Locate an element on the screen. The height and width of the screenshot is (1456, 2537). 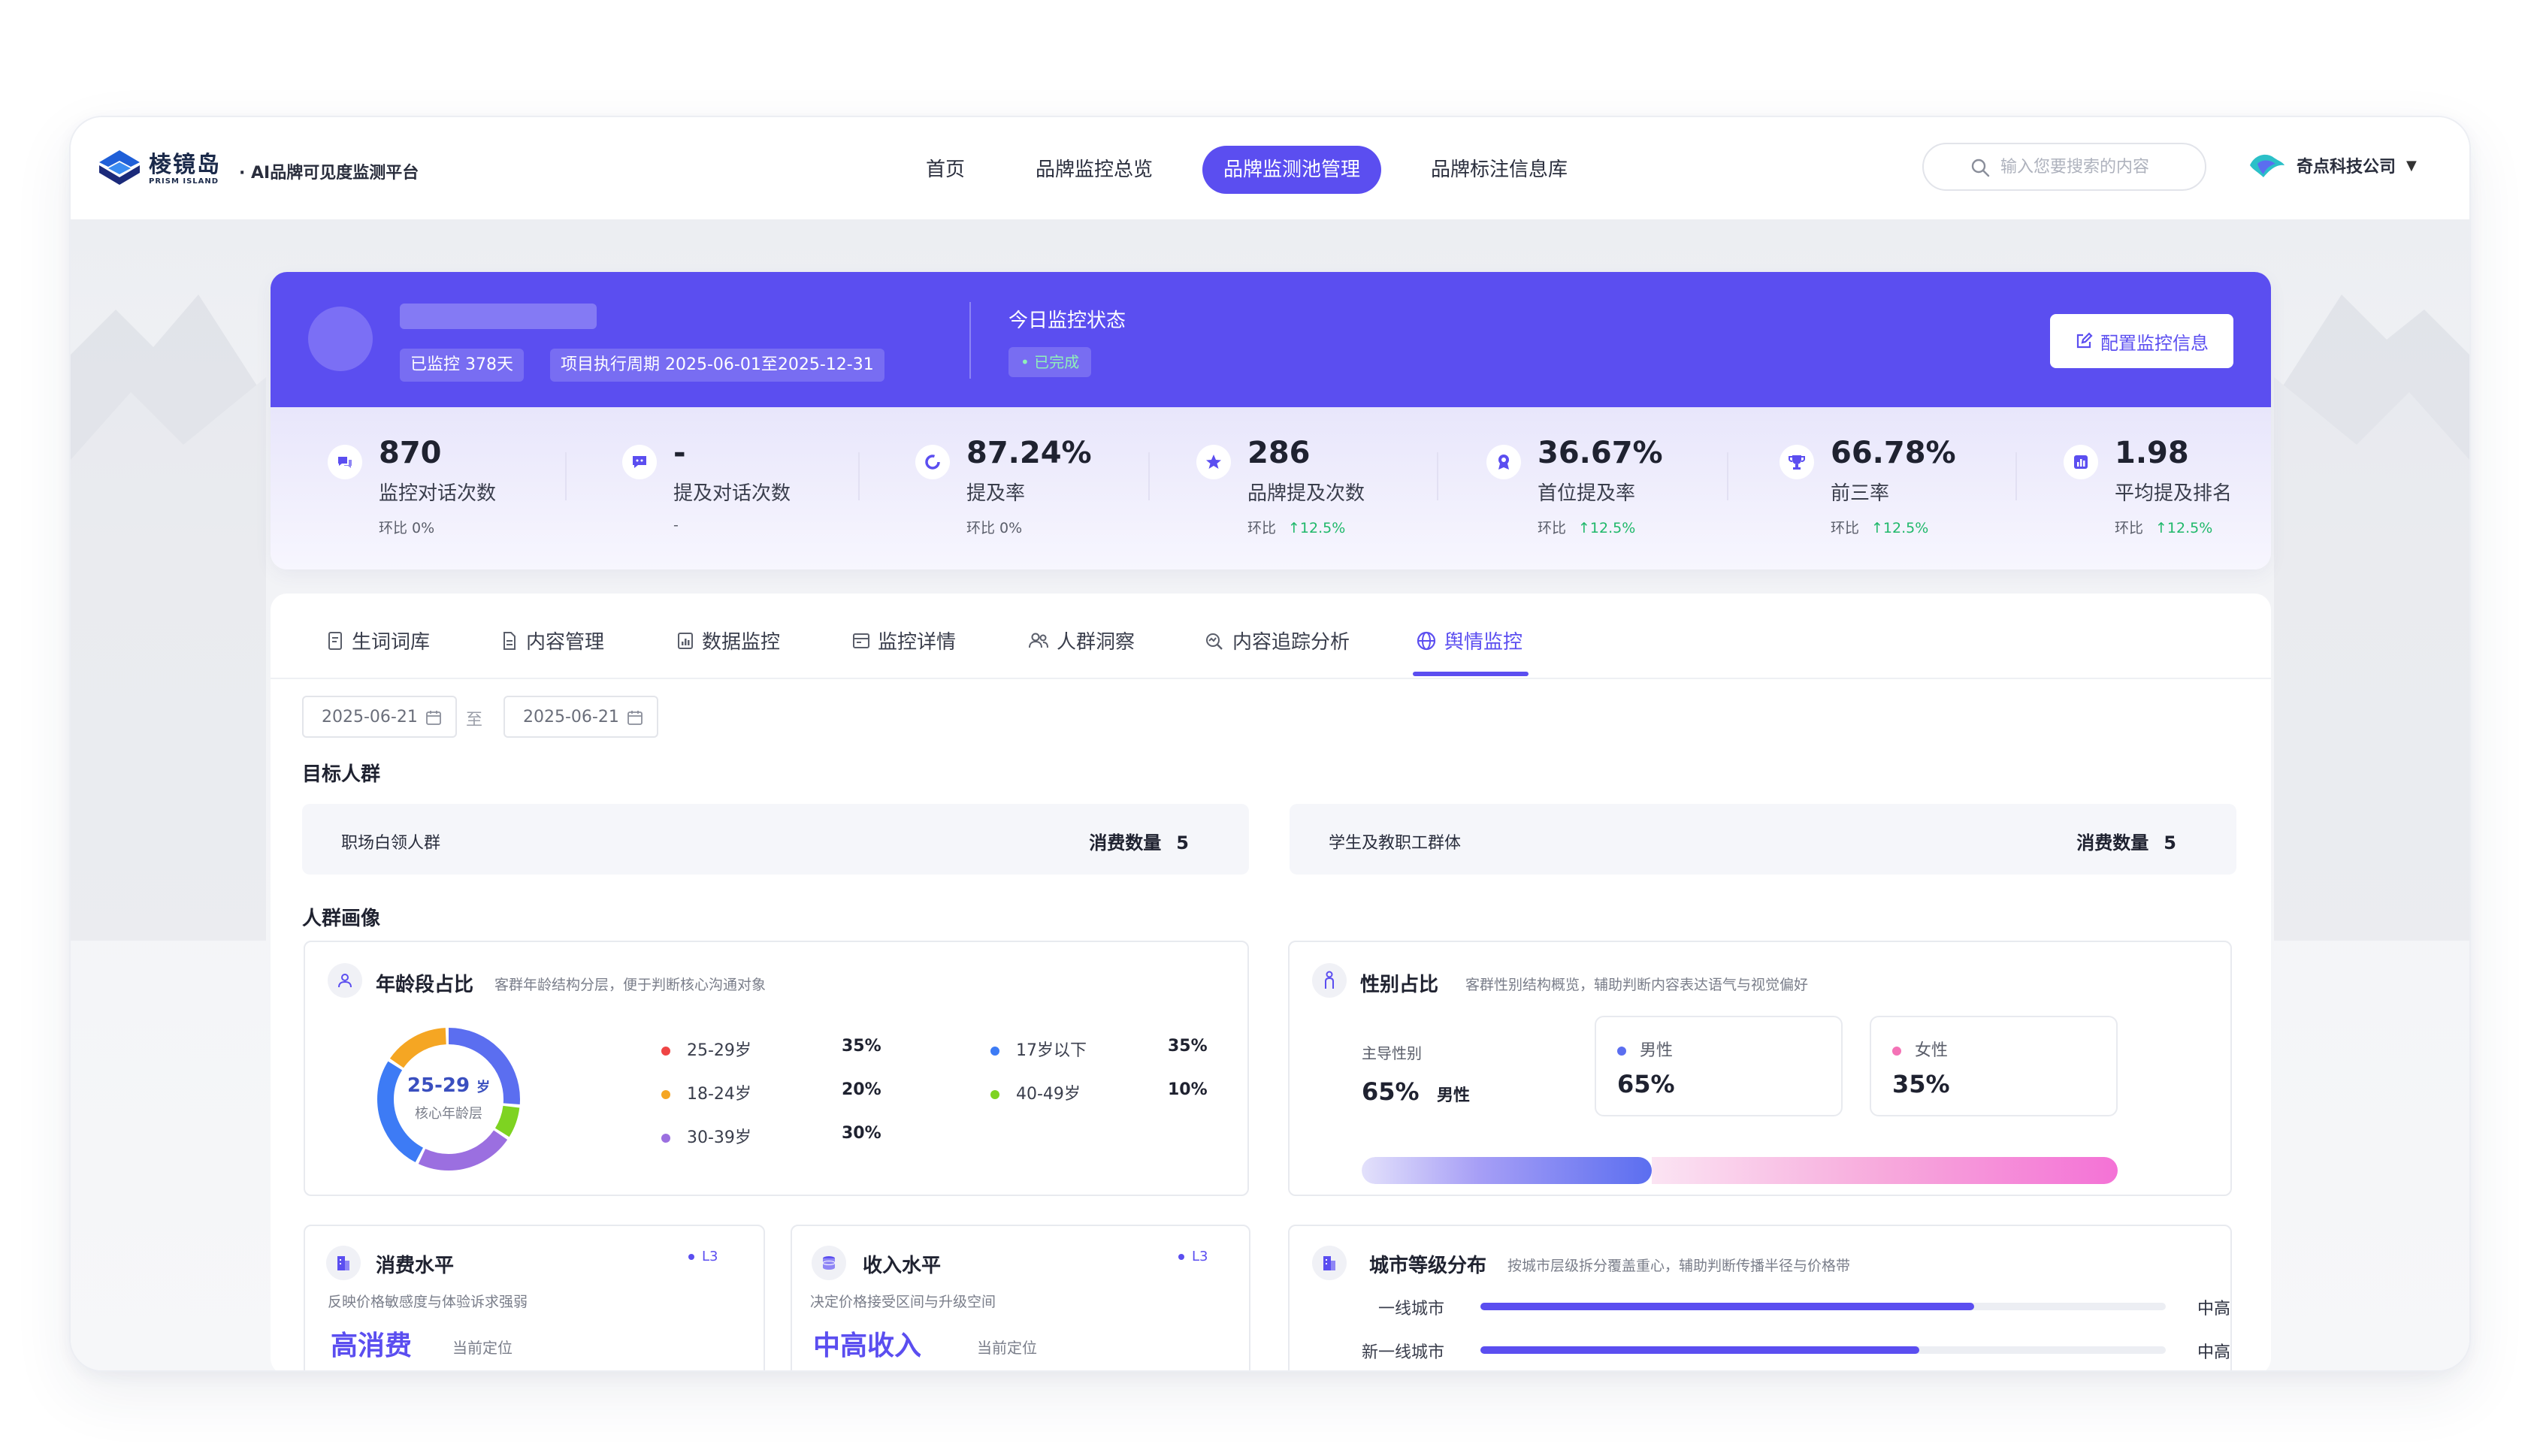
female-stat-box: 女性 35% is located at coordinates (1994, 1066).